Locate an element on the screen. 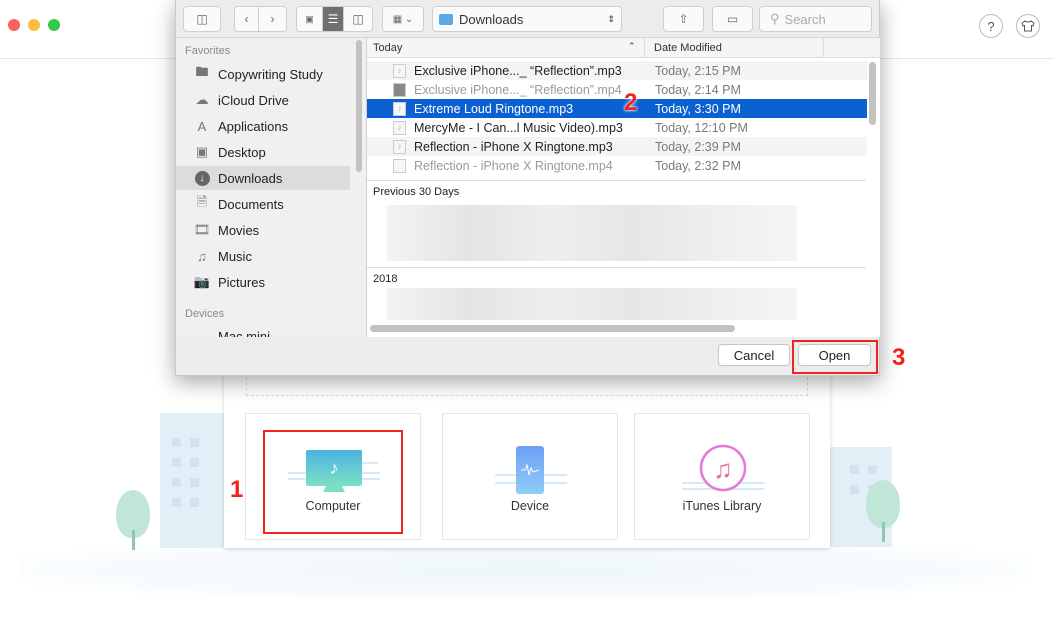  itunes-icon: ♫ is located at coordinates (723, 468).